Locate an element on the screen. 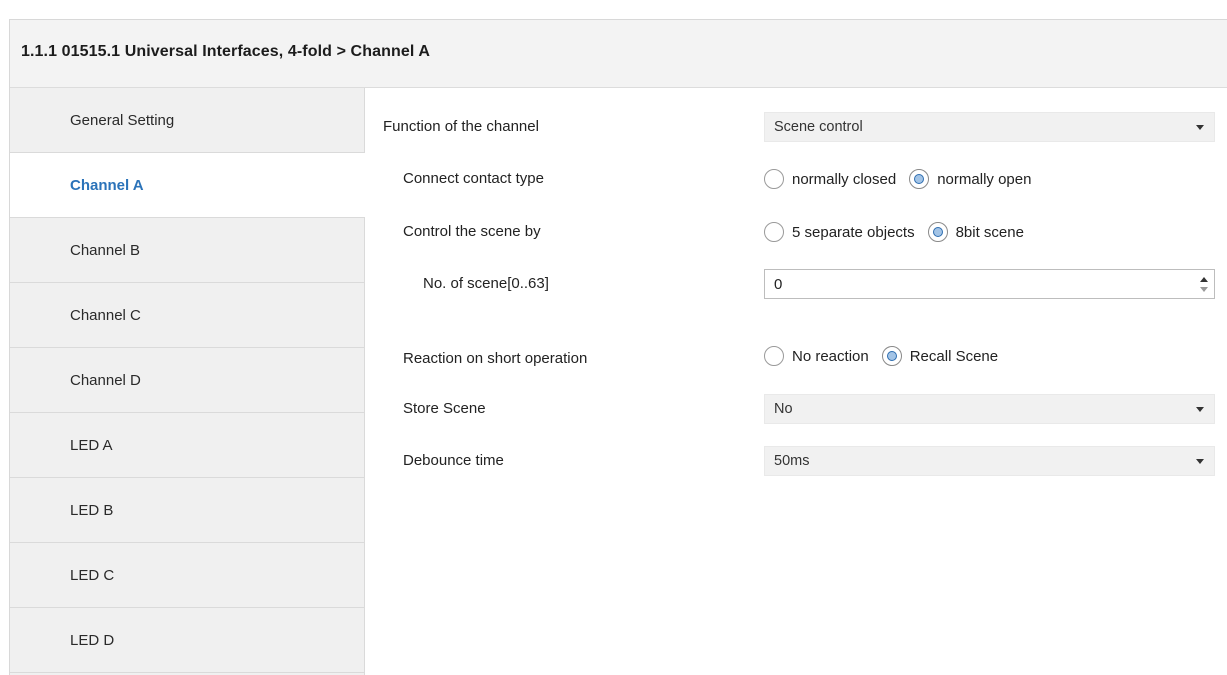 The height and width of the screenshot is (675, 1227). spin-buttons is located at coordinates (1204, 284).